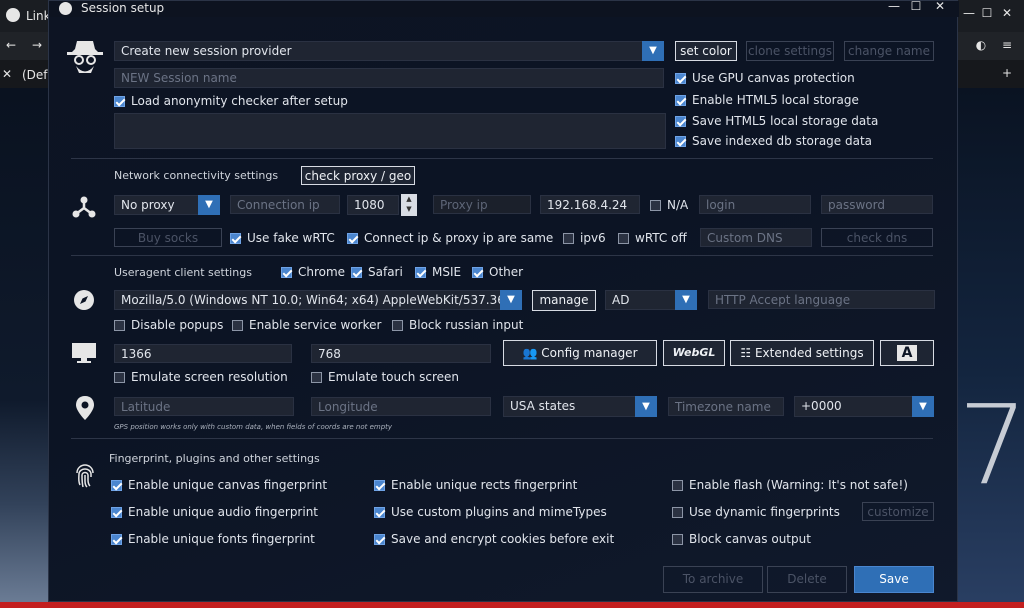  Describe the element at coordinates (490, 512) in the screenshot. I see `plugins-checkbox: Use custom plugins and mimeTypes` at that location.